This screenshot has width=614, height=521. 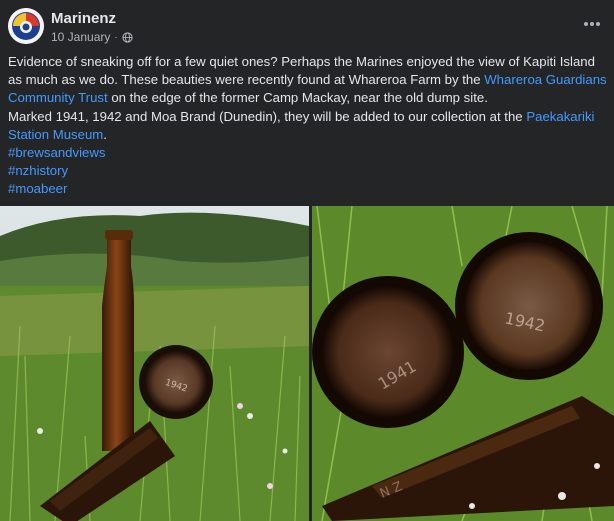 I want to click on hashtag-moabeer: #moabeer, so click(x=308, y=189).